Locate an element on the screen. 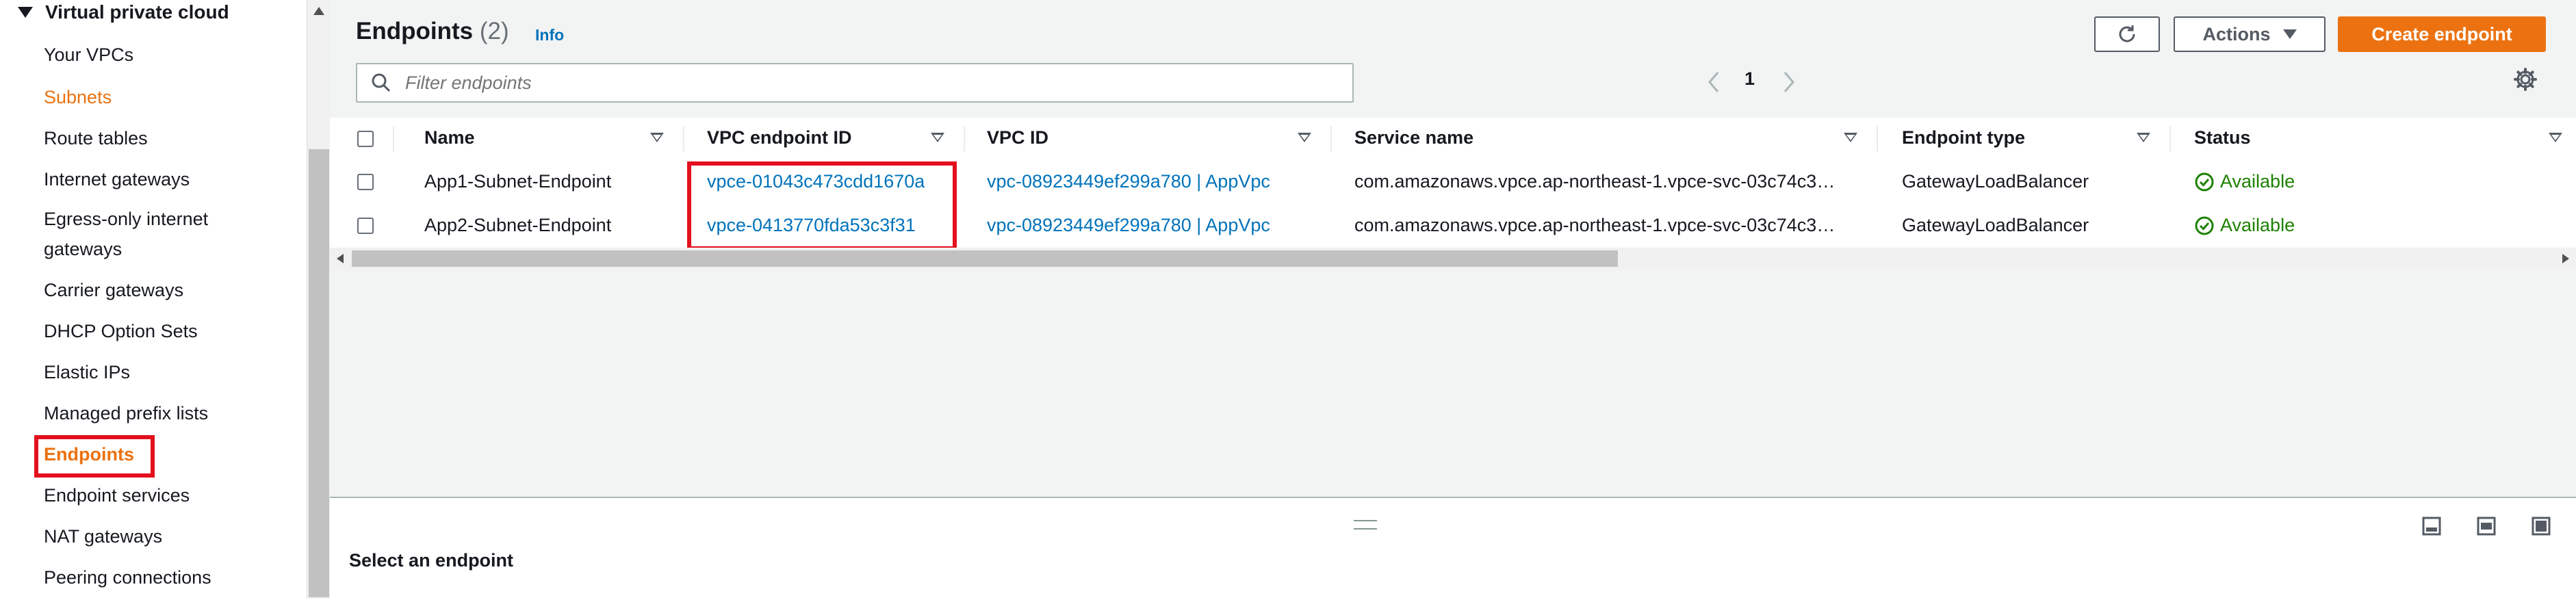 The image size is (2576, 600). create-endpoint-button: Create endpoint is located at coordinates (2442, 34).